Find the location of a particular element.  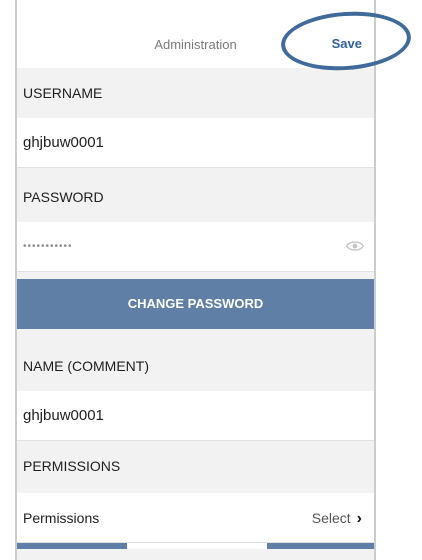

name-field: ghjbuw0001 is located at coordinates (195, 416).